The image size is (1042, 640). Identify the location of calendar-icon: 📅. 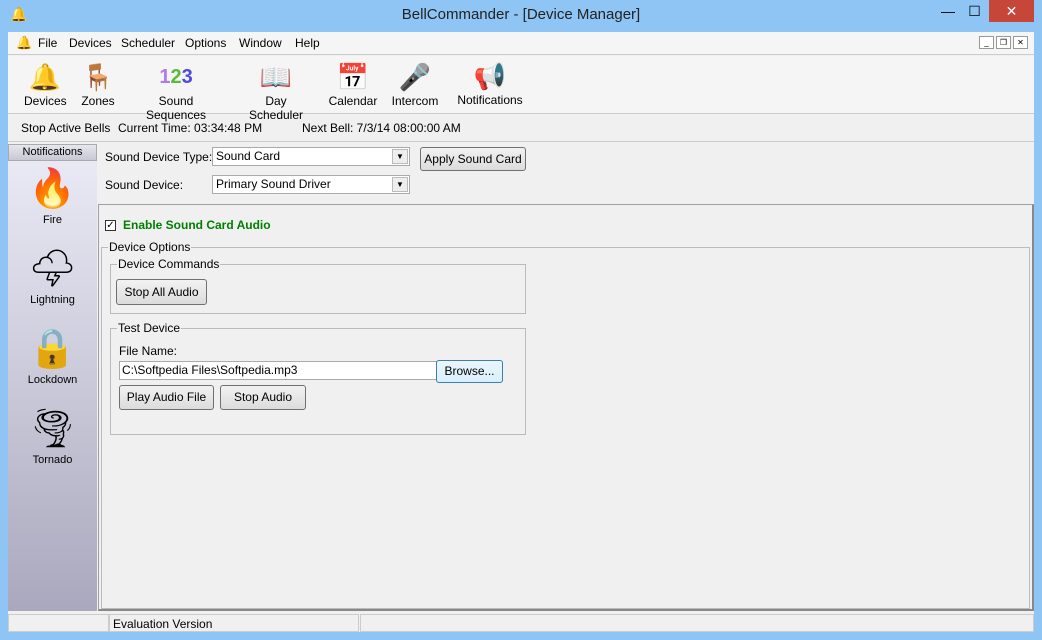
(353, 77).